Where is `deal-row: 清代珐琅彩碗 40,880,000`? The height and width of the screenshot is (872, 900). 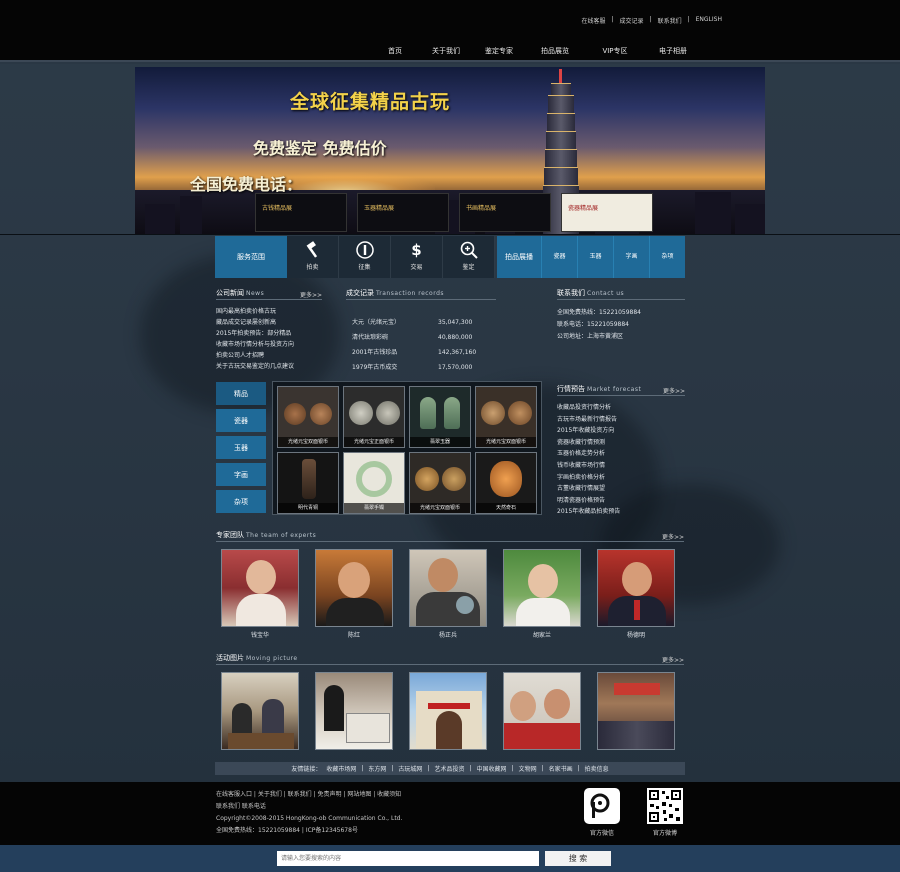 deal-row: 清代珐琅彩碗 40,880,000 is located at coordinates (421, 337).